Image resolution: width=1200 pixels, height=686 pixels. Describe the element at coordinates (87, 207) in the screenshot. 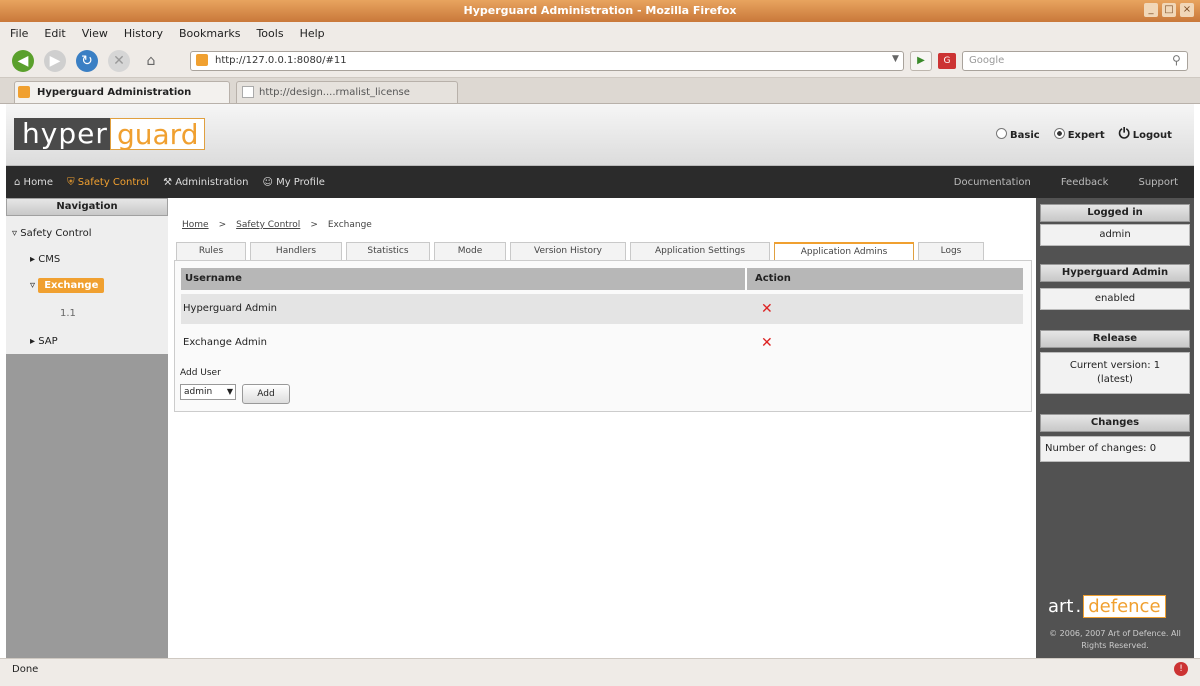

I see `sidebar-title: Navigation` at that location.